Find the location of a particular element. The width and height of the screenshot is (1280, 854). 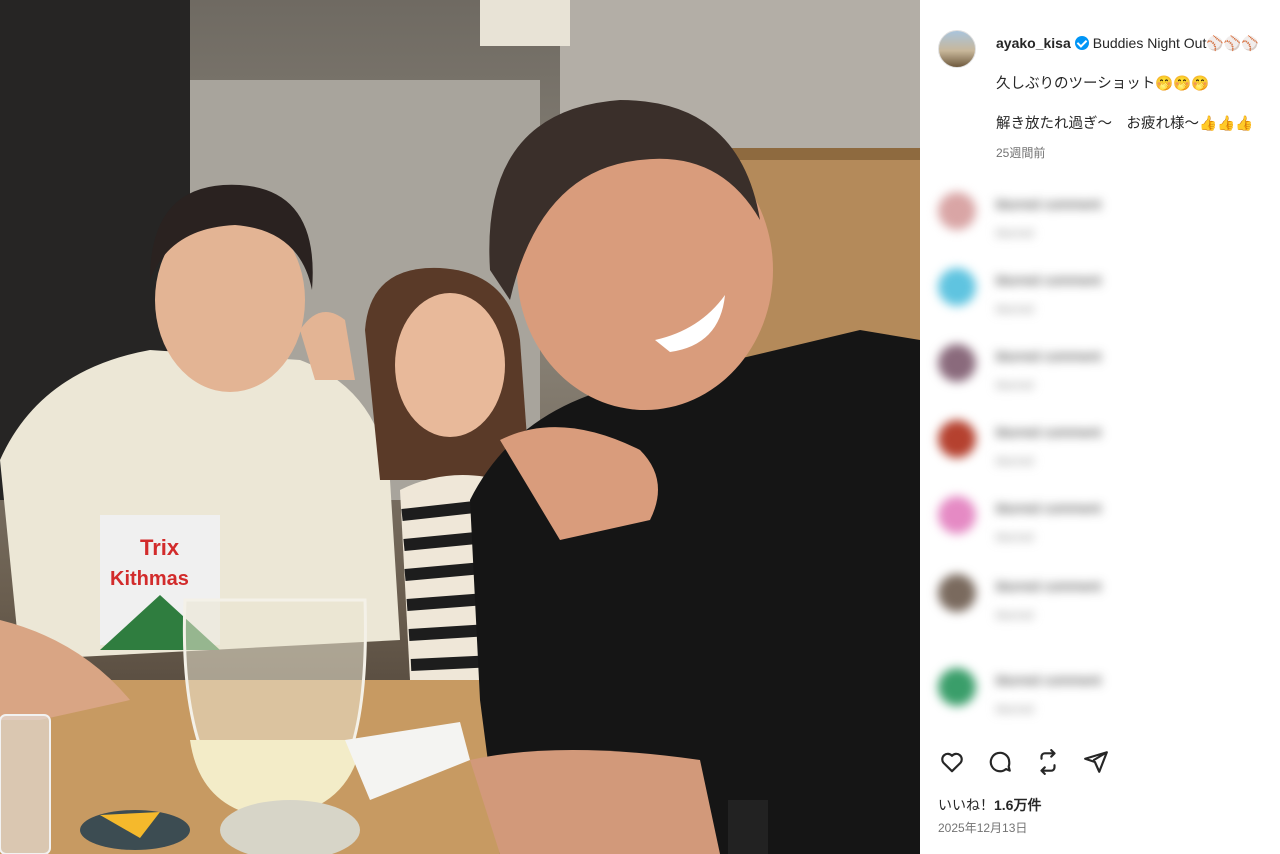

share-icon is located at coordinates (1096, 762).